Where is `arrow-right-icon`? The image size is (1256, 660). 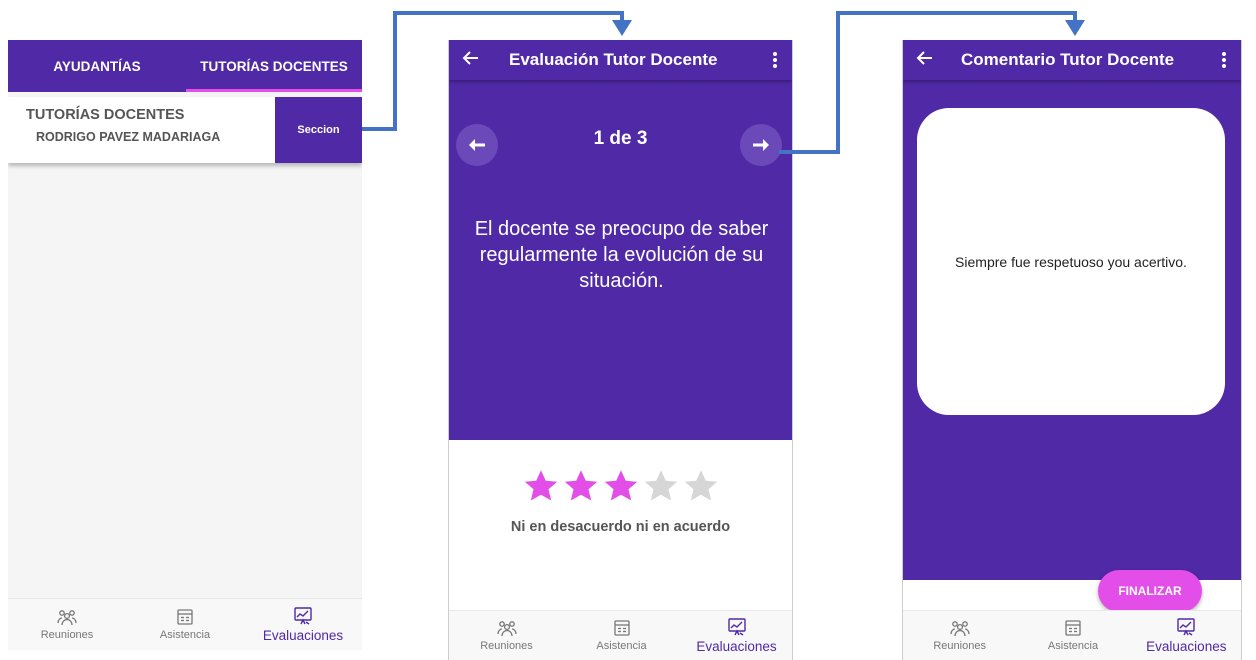 arrow-right-icon is located at coordinates (761, 145).